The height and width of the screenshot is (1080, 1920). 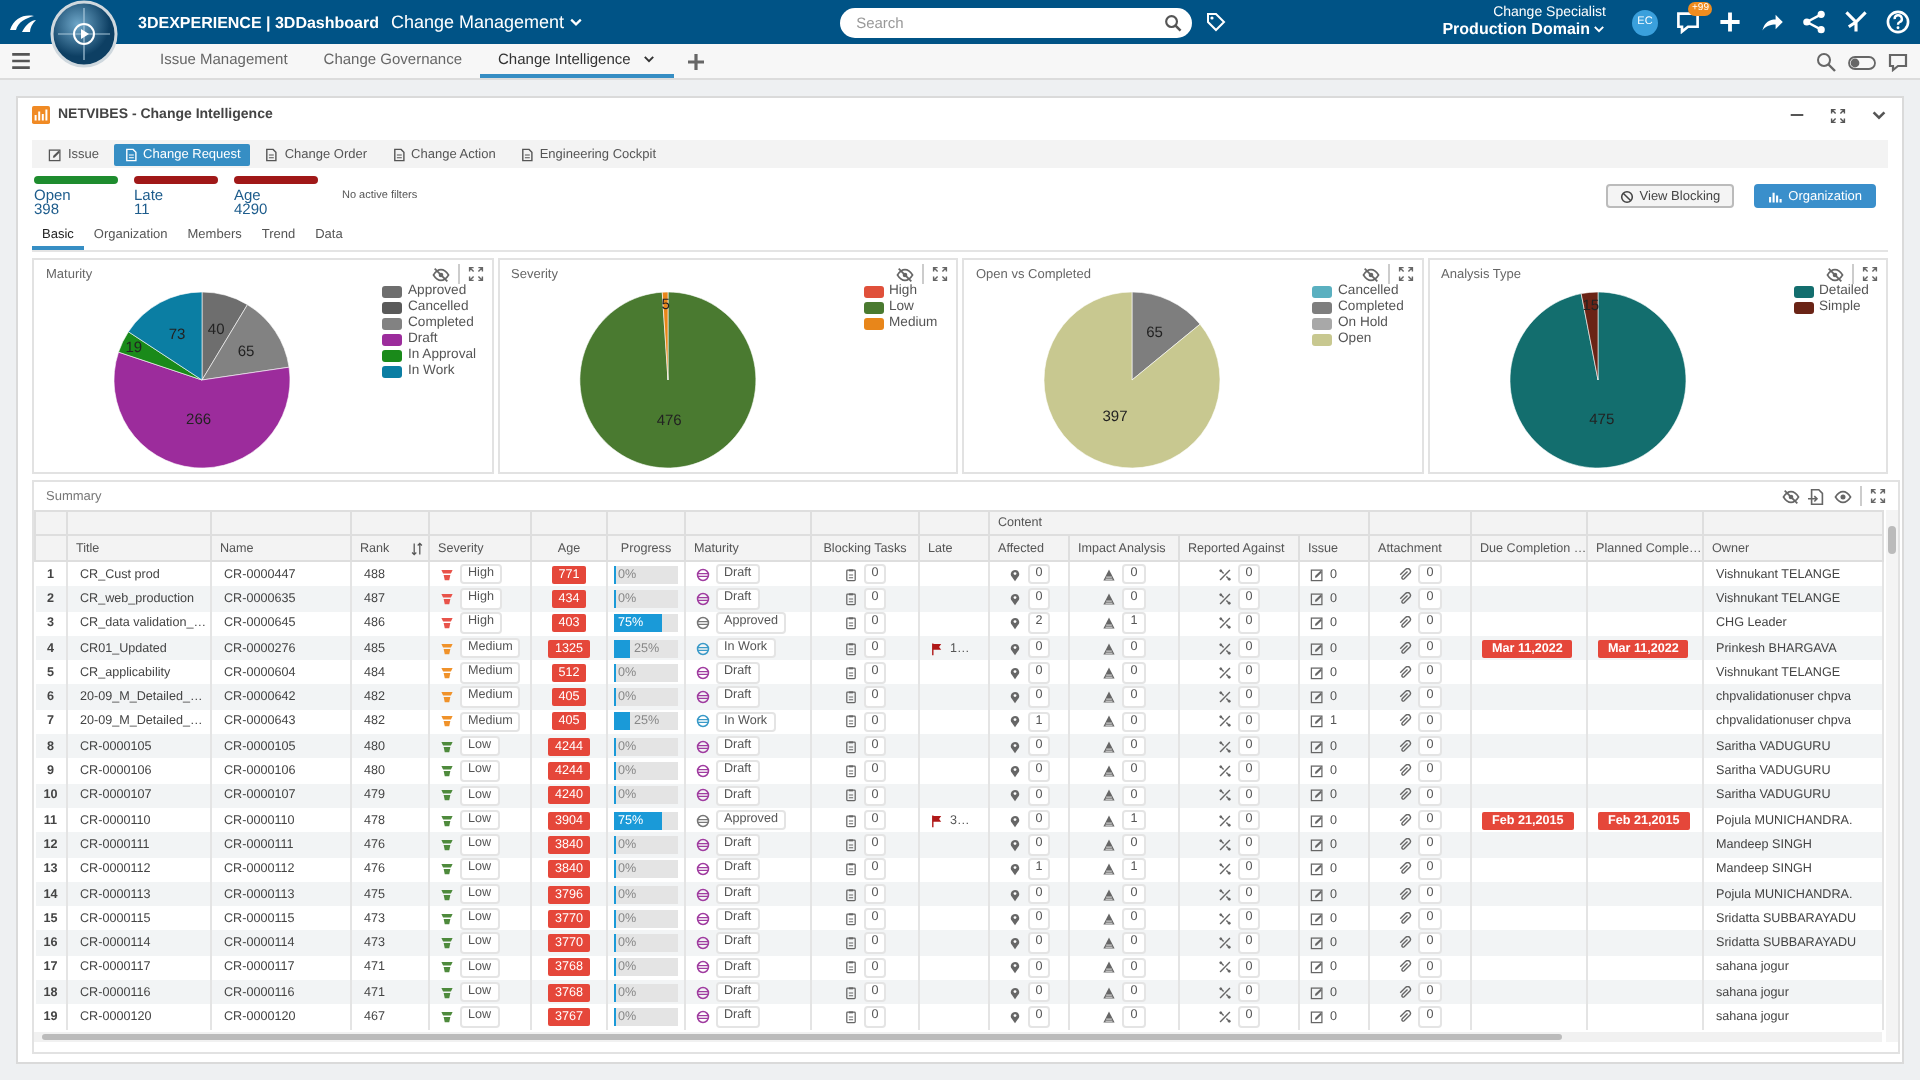 I want to click on brand-title: 3DEXPERIENCE | 3DDashboard, so click(x=258, y=22).